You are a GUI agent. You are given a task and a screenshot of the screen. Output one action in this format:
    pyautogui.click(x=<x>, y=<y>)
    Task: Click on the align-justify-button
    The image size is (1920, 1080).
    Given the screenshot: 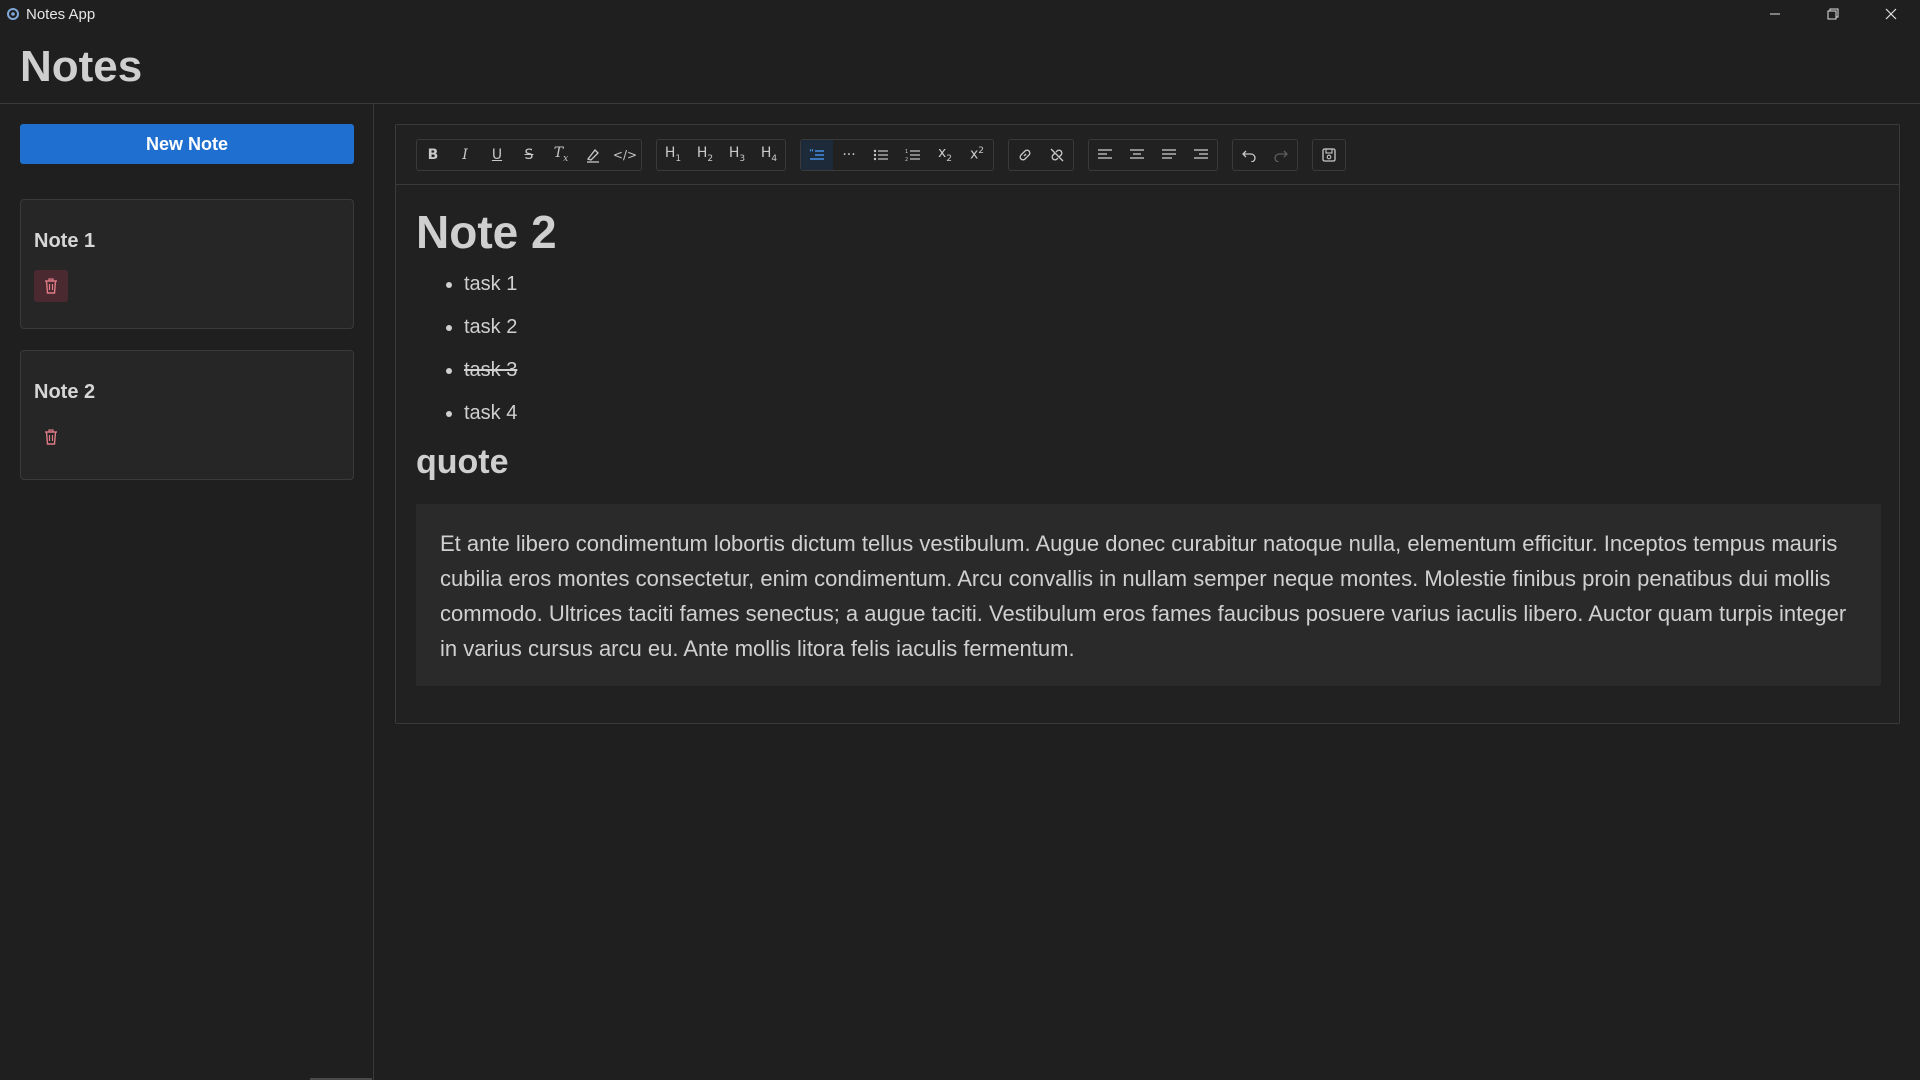 What is the action you would take?
    pyautogui.click(x=1169, y=155)
    